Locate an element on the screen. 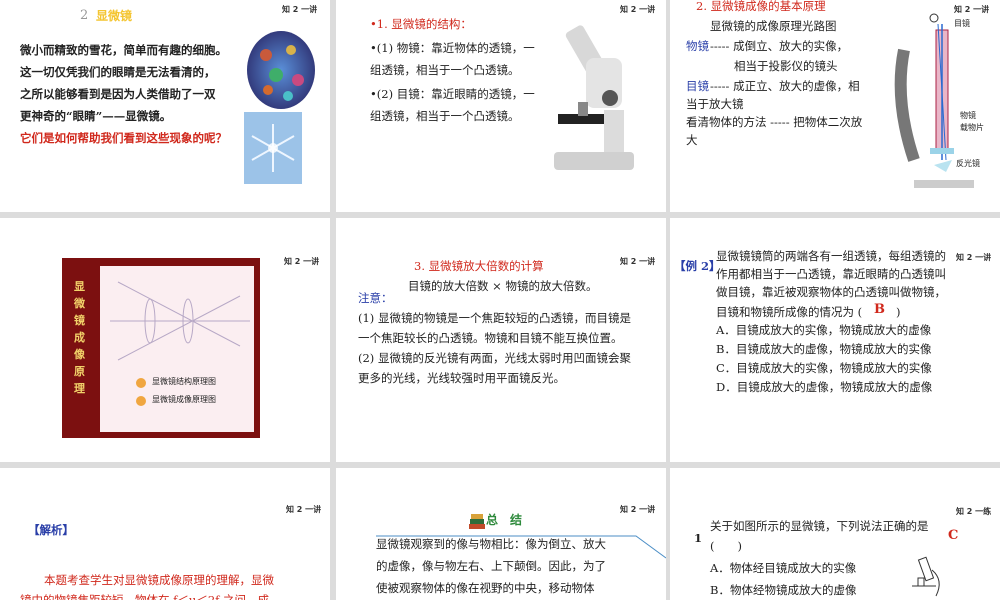  eyepiece-tag: 目镜 is located at coordinates (962, 23).